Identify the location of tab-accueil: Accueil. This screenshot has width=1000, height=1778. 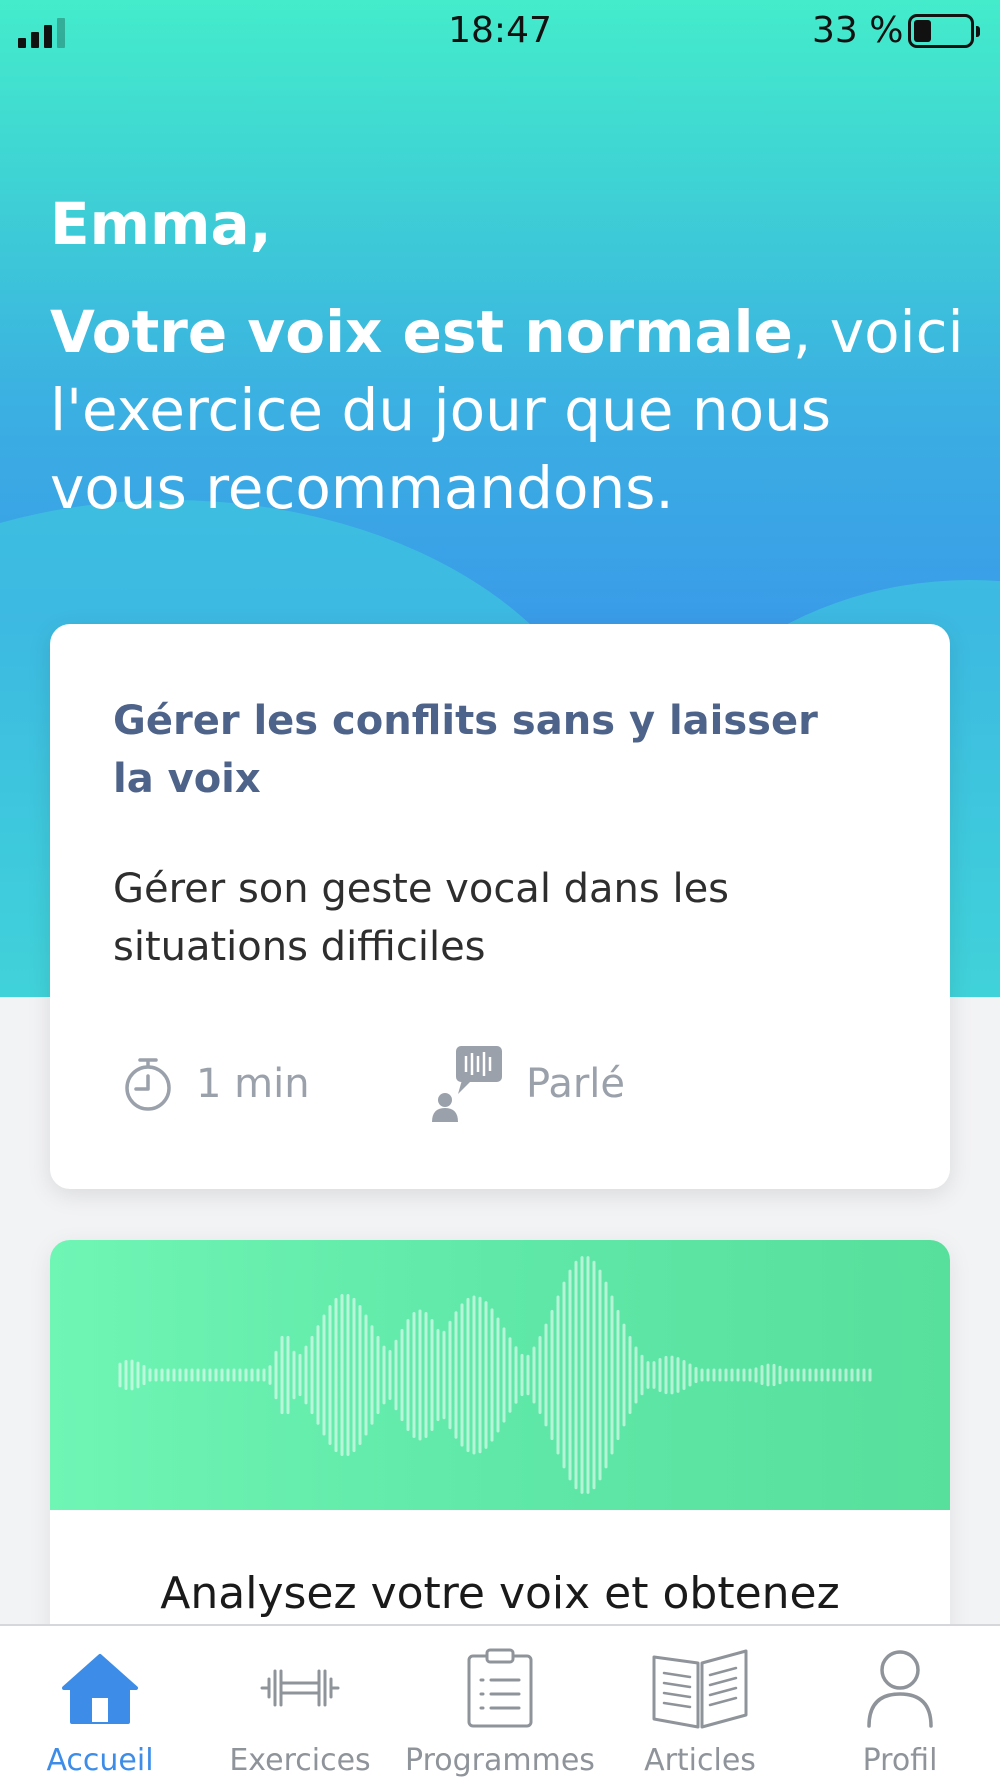
(100, 1702).